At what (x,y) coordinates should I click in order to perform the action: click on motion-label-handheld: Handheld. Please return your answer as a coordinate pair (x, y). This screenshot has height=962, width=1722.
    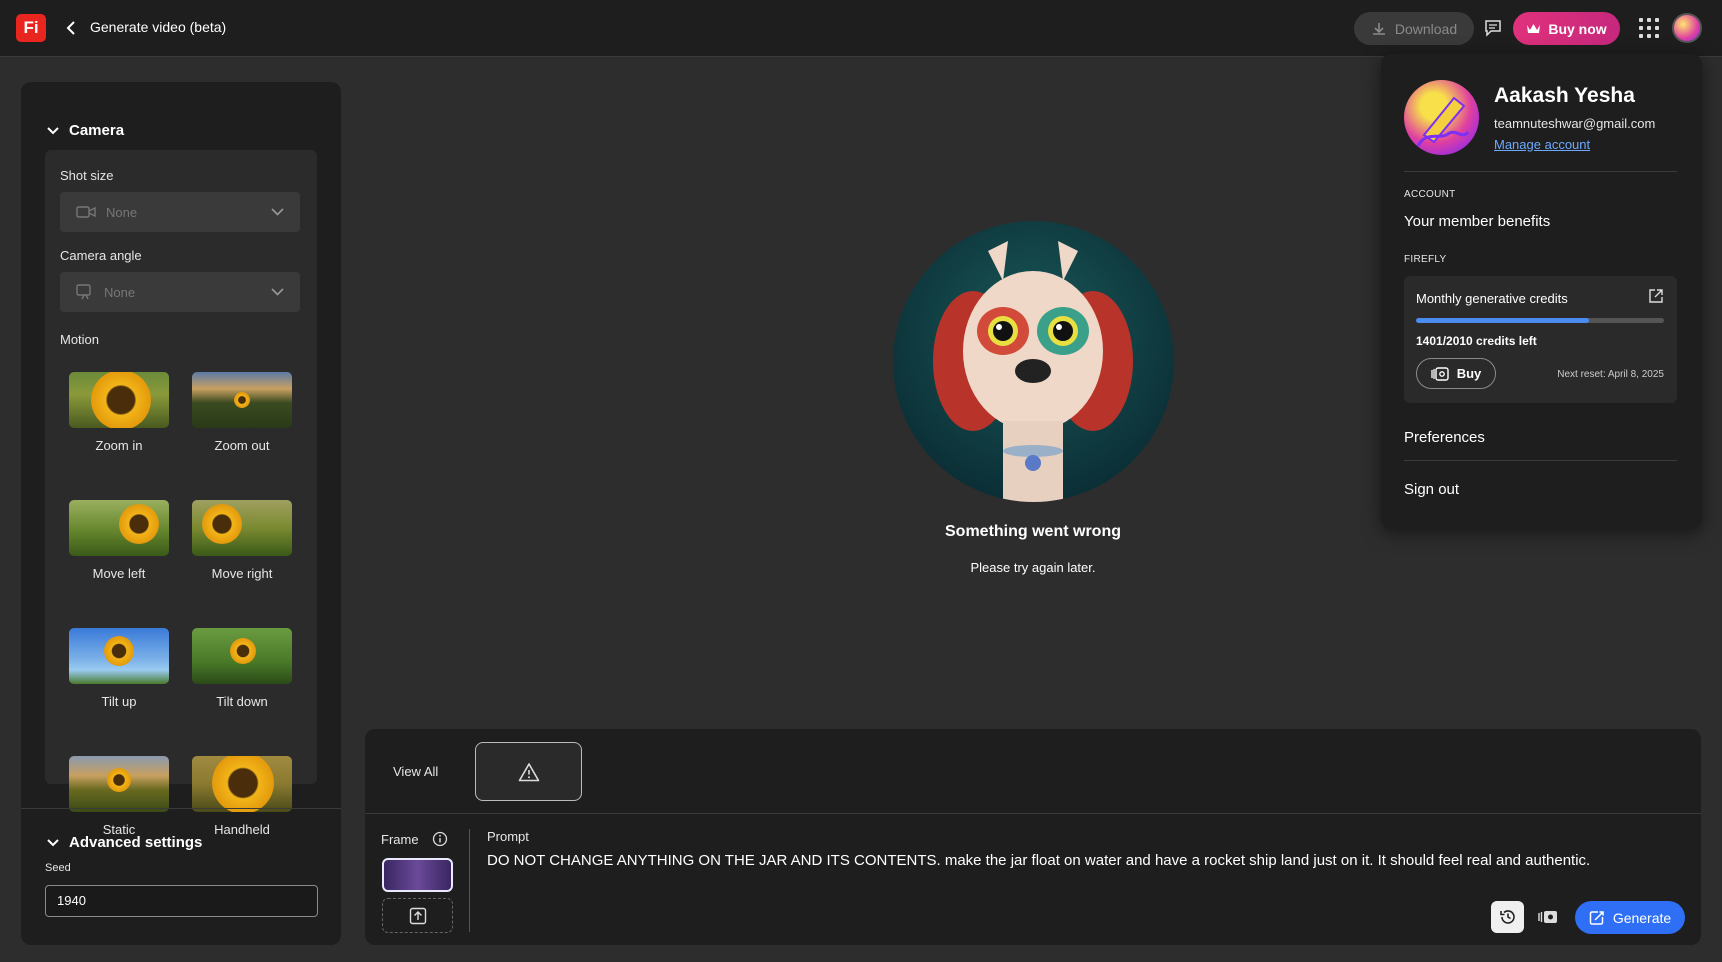
    Looking at the image, I should click on (242, 829).